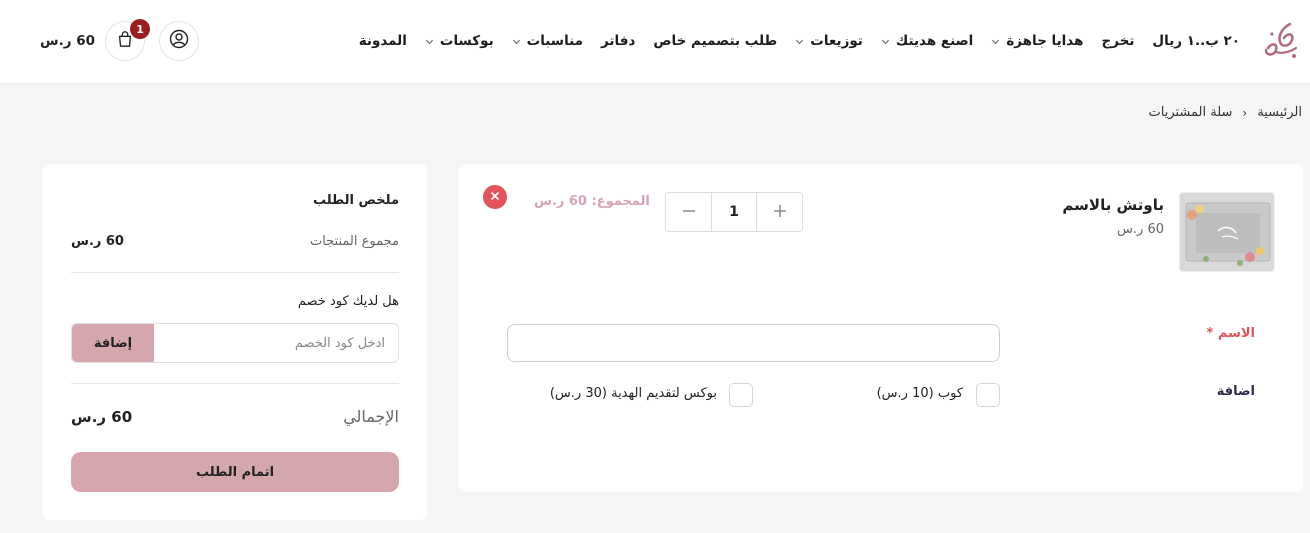  Describe the element at coordinates (920, 393) in the screenshot. I see `addon-mug-label: كوب (10 ر.س)` at that location.